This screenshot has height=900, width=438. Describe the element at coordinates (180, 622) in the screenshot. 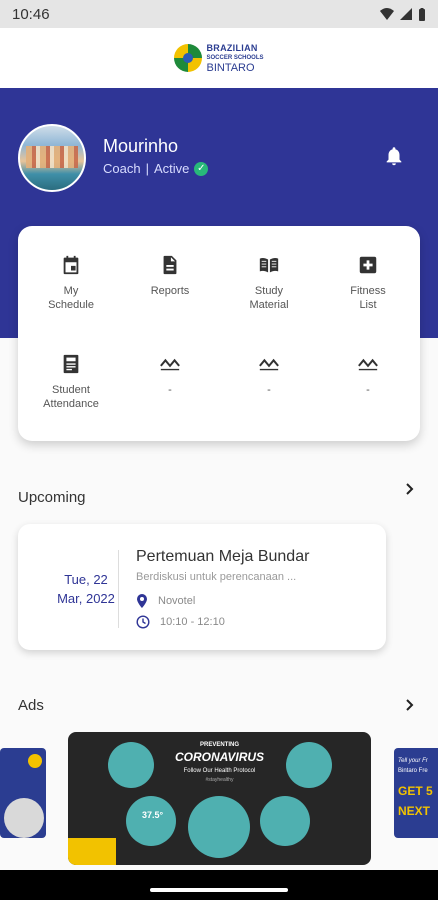

I see `event-time: 10:10 - 12:10` at that location.